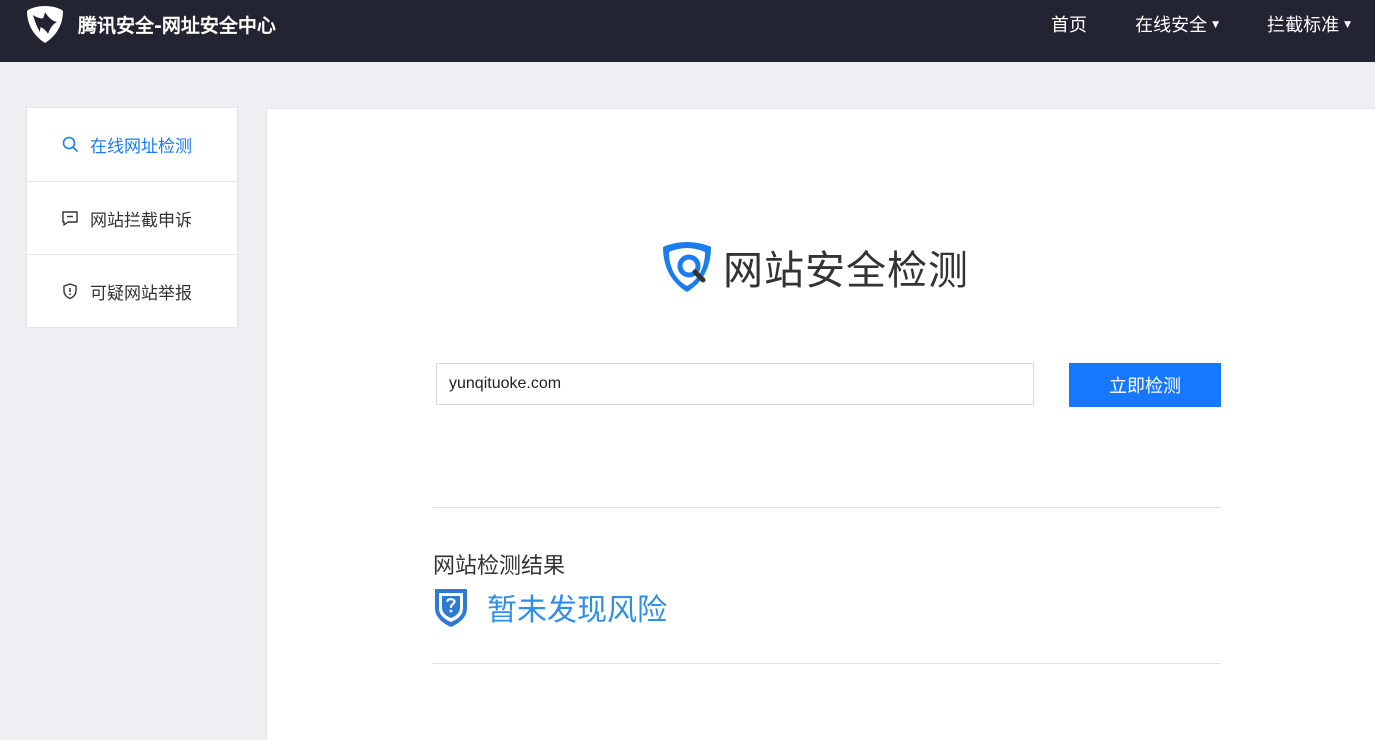 The height and width of the screenshot is (740, 1375). What do you see at coordinates (577, 610) in the screenshot?
I see `result-text: 暂未发现风险` at bounding box center [577, 610].